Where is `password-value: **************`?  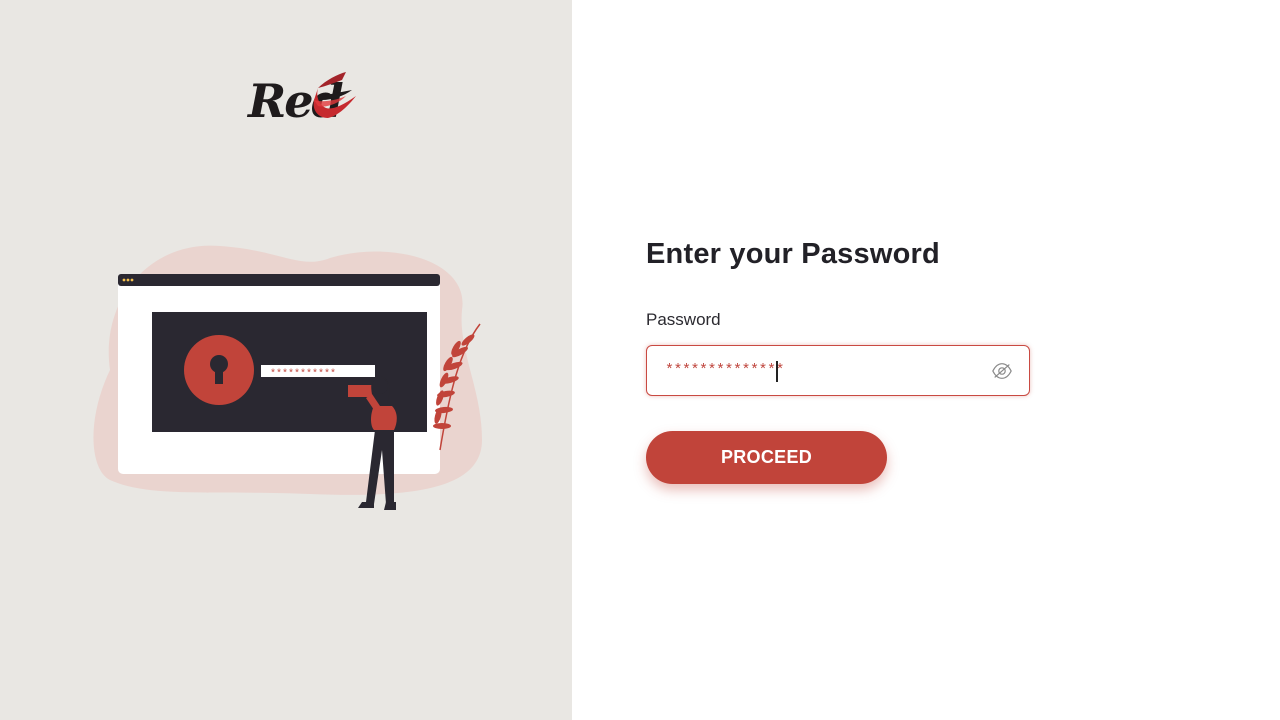 password-value: ************** is located at coordinates (725, 370).